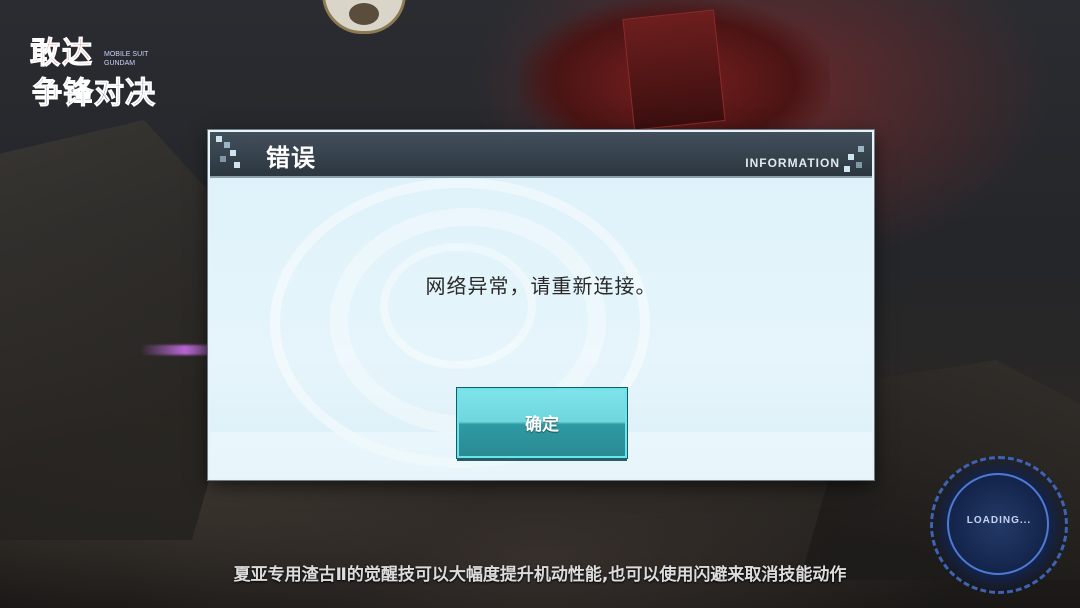 The height and width of the screenshot is (608, 1080). What do you see at coordinates (855, 160) in the screenshot?
I see `header-decor-right` at bounding box center [855, 160].